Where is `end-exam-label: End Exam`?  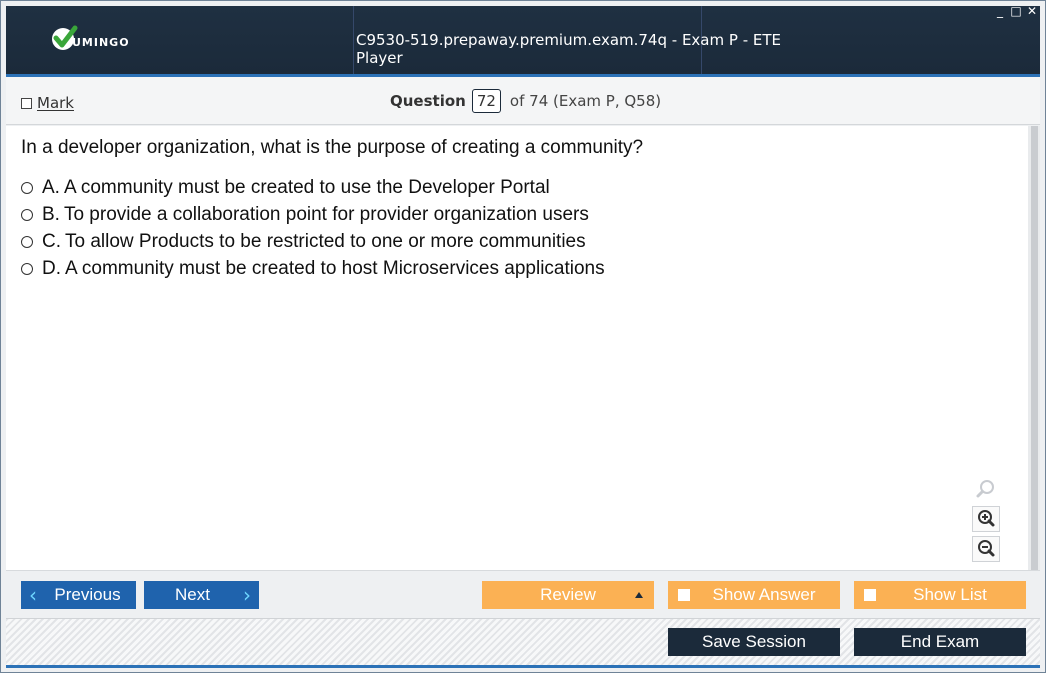
end-exam-label: End Exam is located at coordinates (940, 641).